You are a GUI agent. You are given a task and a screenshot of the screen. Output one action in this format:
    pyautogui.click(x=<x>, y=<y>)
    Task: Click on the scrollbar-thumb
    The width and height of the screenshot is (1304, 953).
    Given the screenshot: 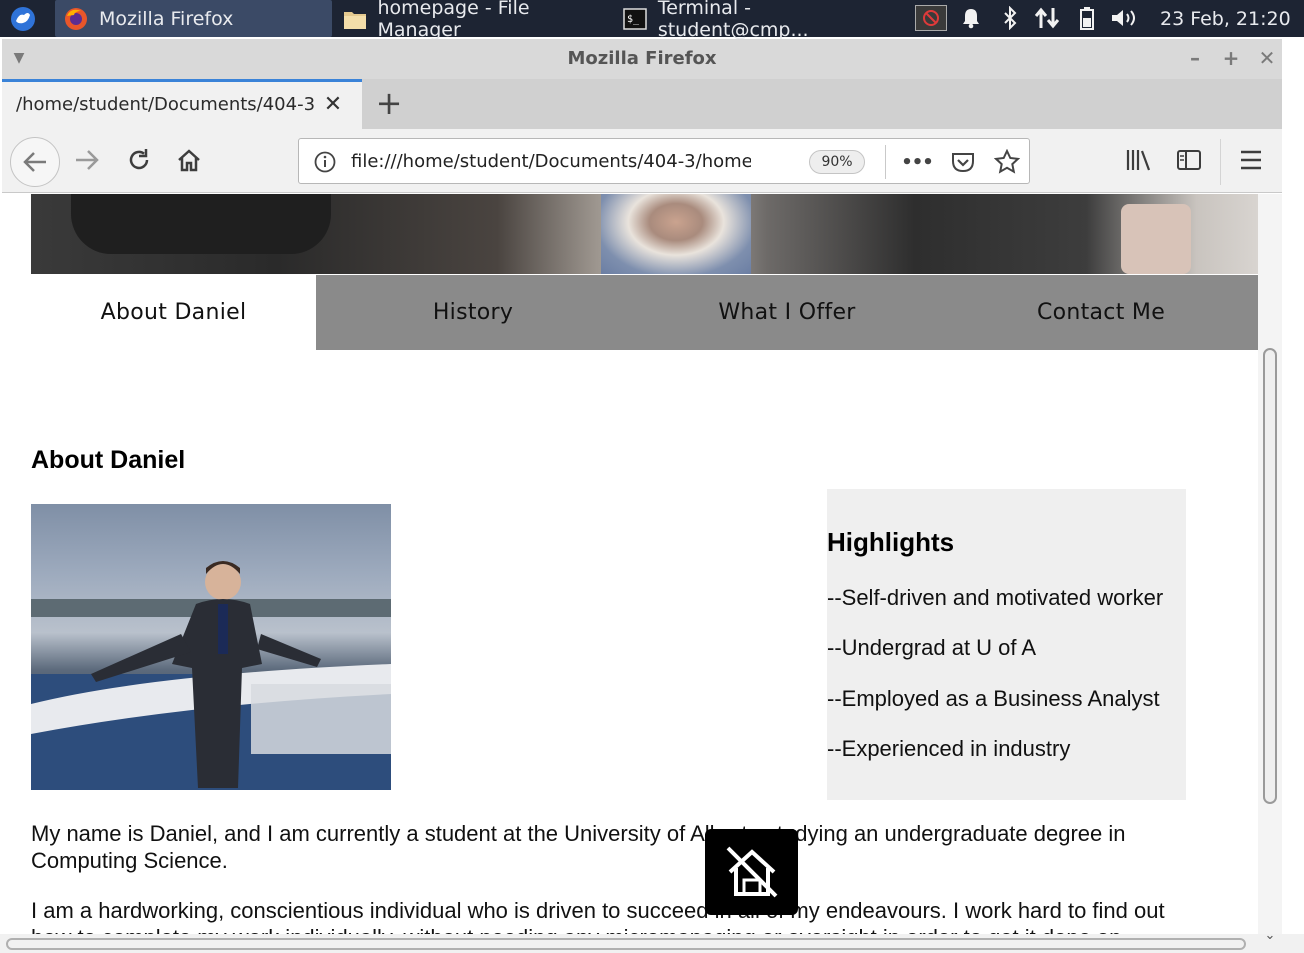 What is the action you would take?
    pyautogui.click(x=1270, y=576)
    